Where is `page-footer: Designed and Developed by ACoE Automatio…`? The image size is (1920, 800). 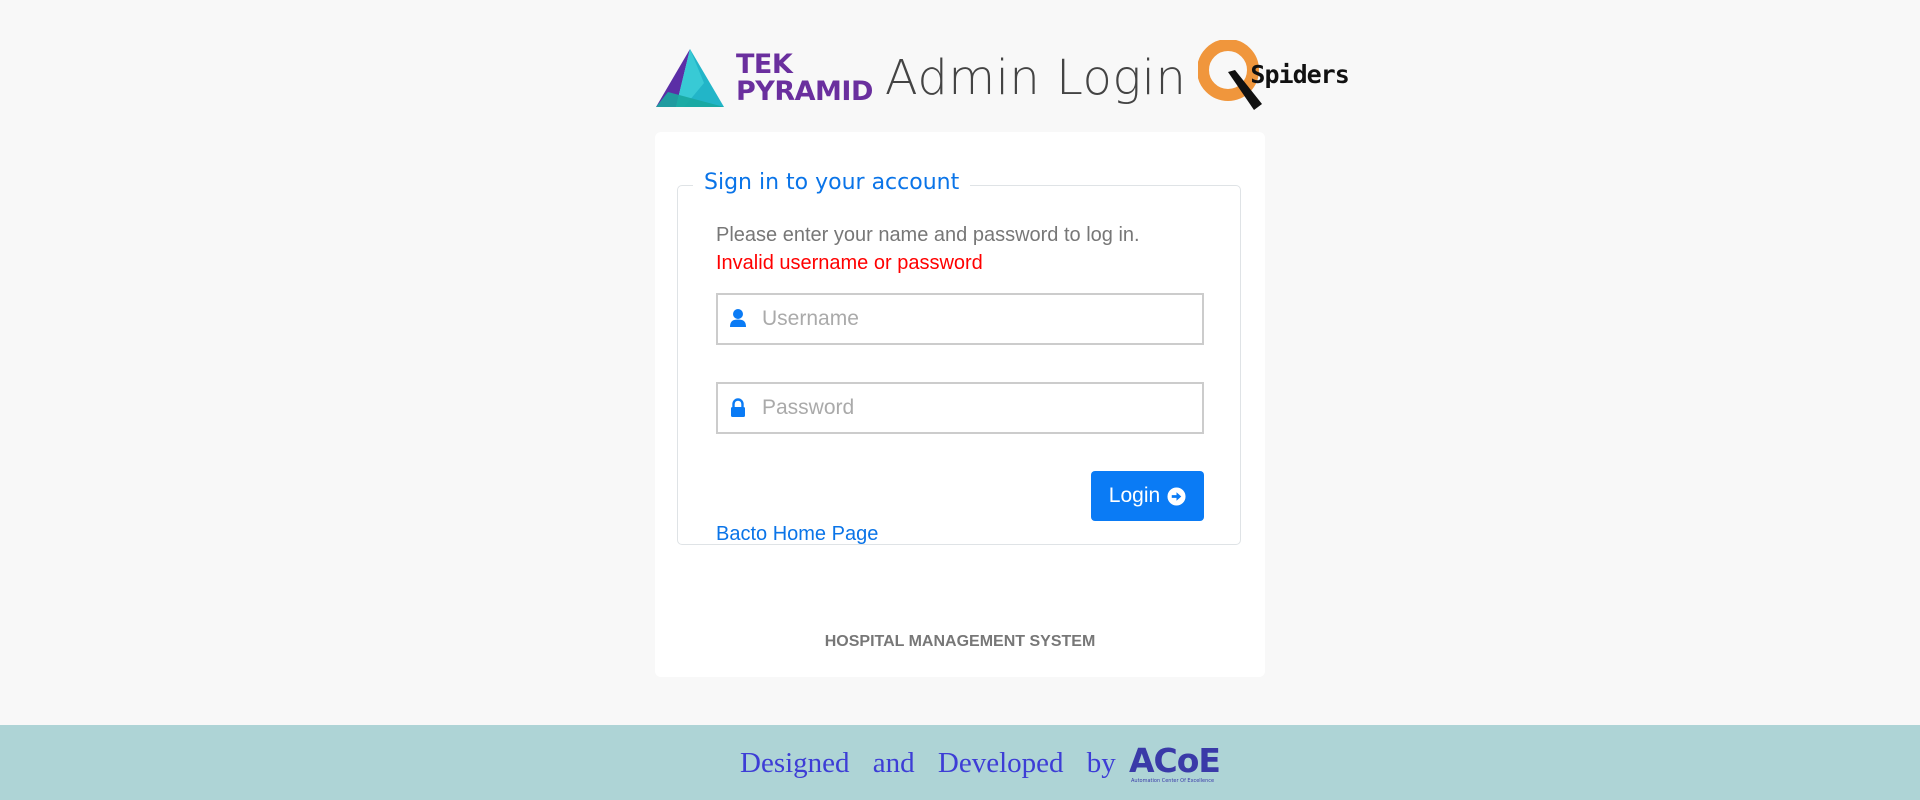 page-footer: Designed and Developed by ACoE Automatio… is located at coordinates (960, 762).